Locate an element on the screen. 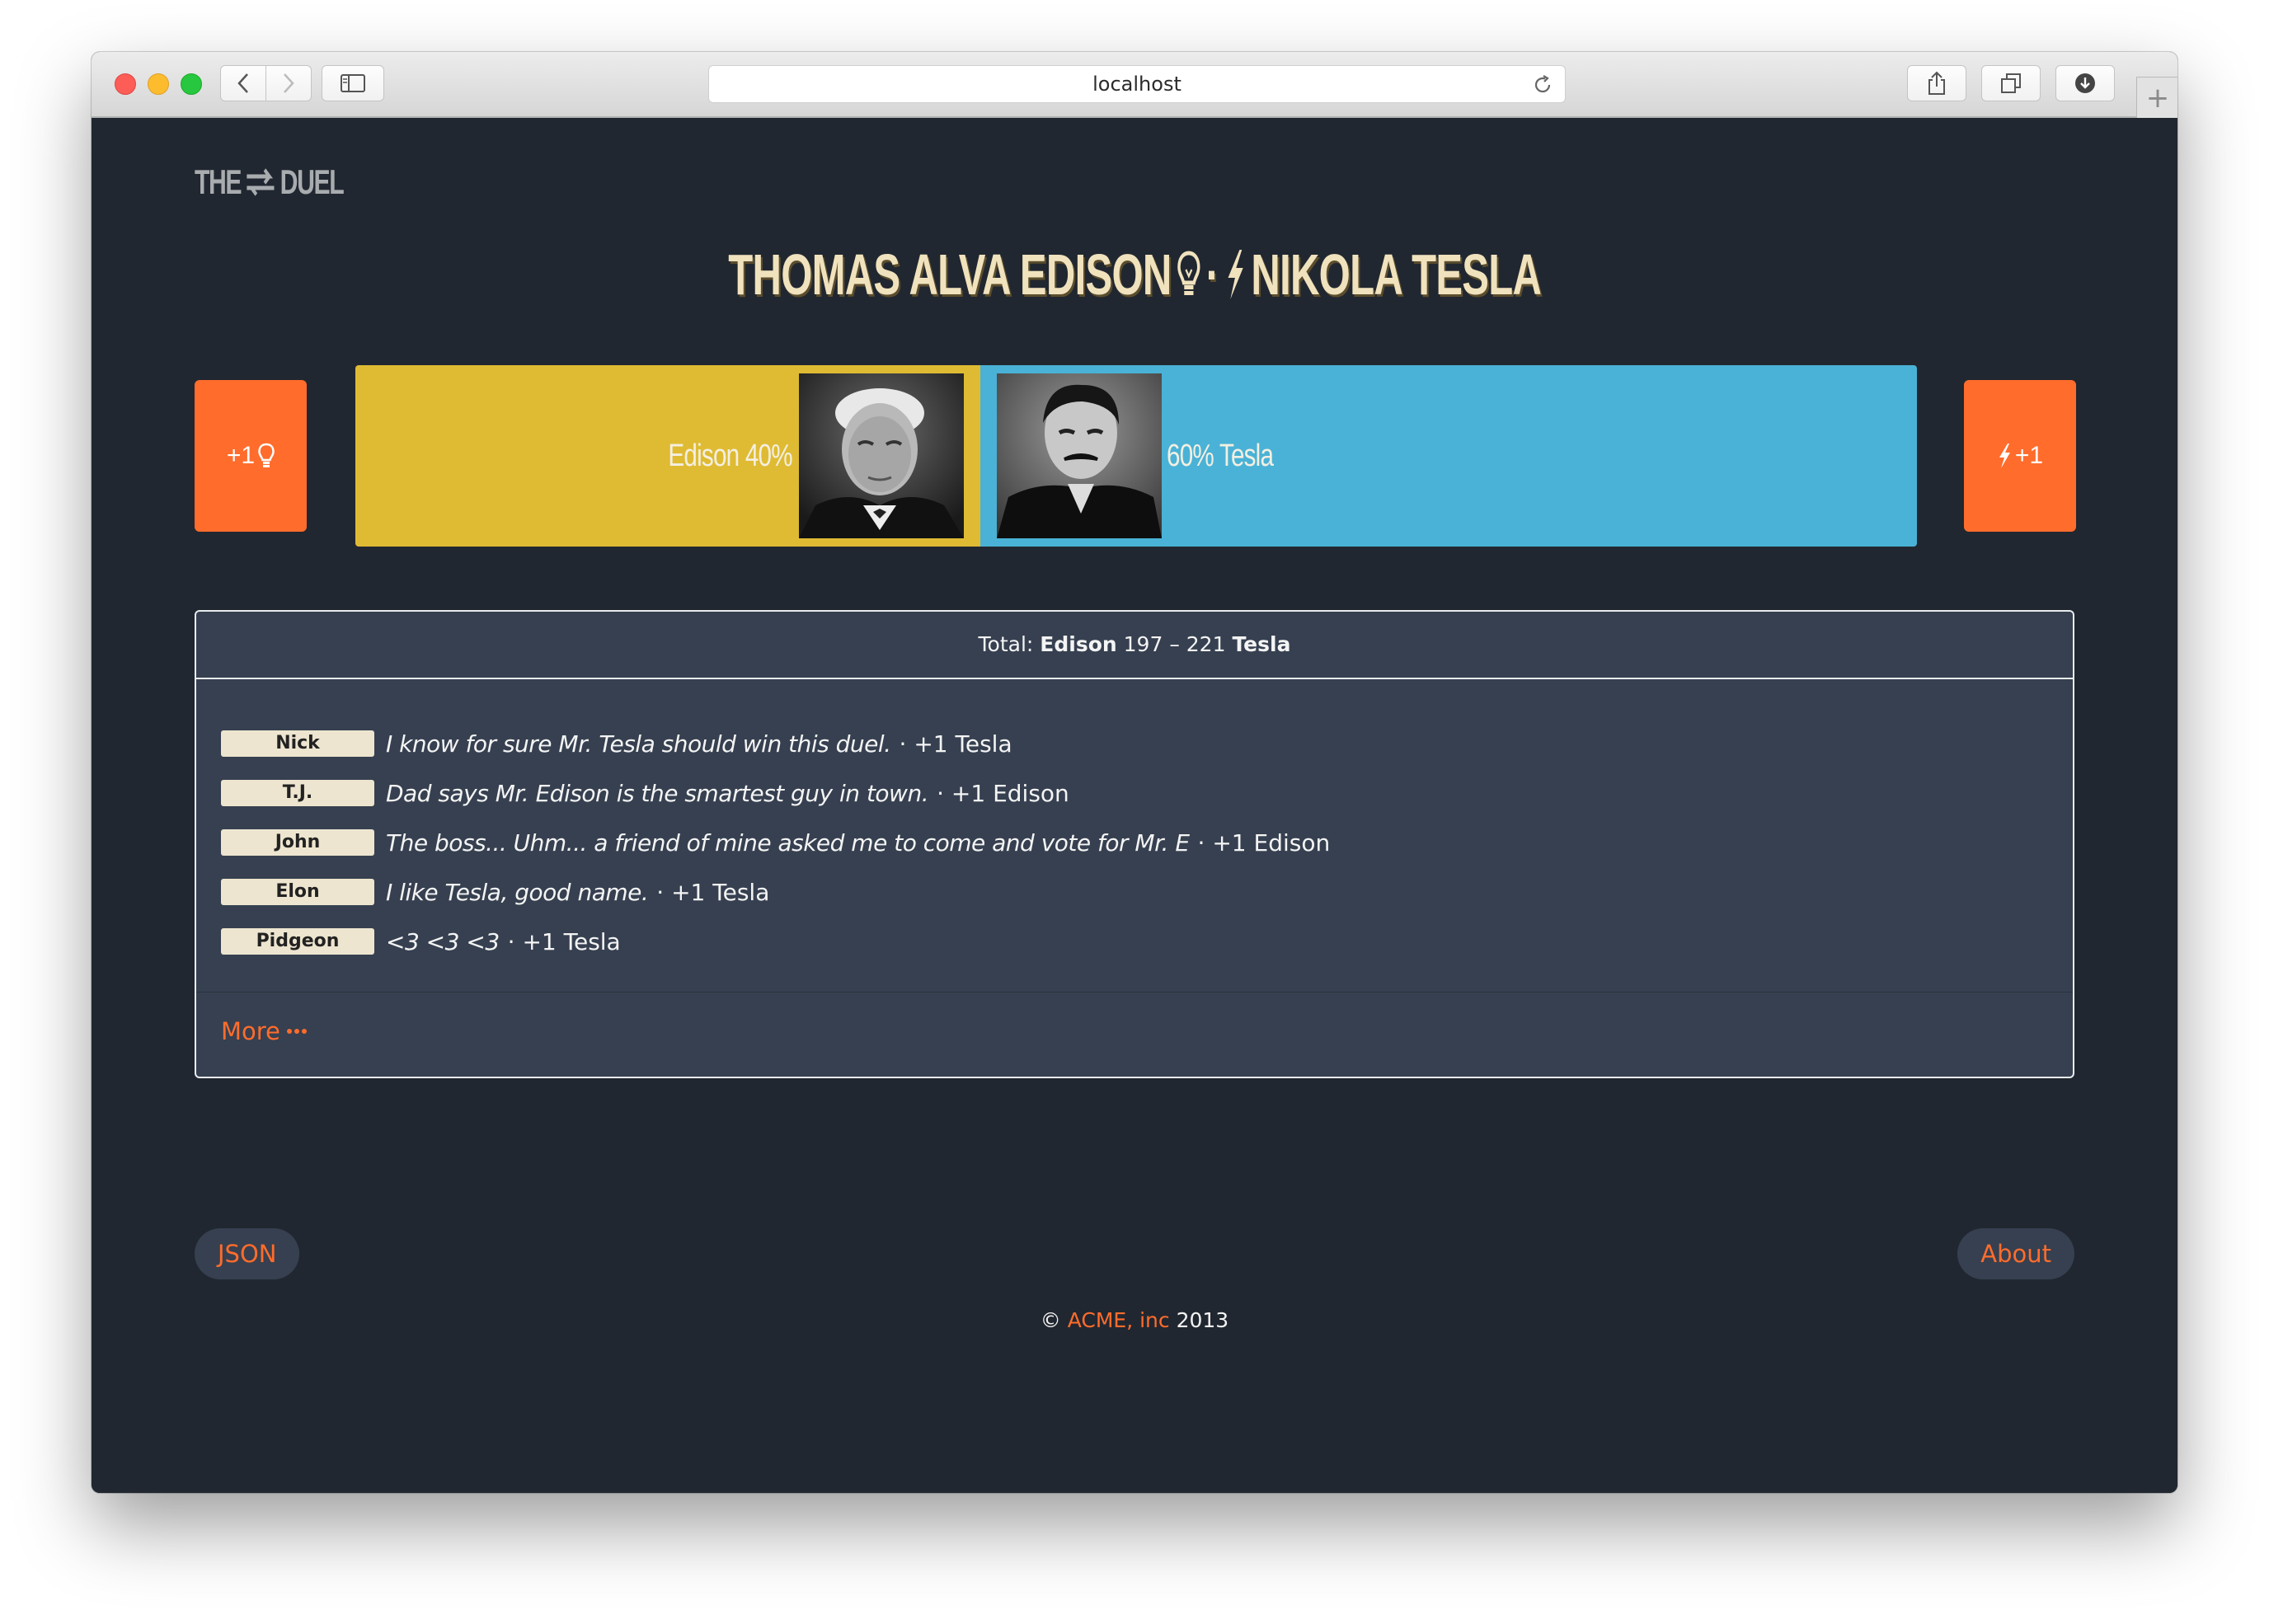  vote-comment: <3 <3 <3 is located at coordinates (443, 941).